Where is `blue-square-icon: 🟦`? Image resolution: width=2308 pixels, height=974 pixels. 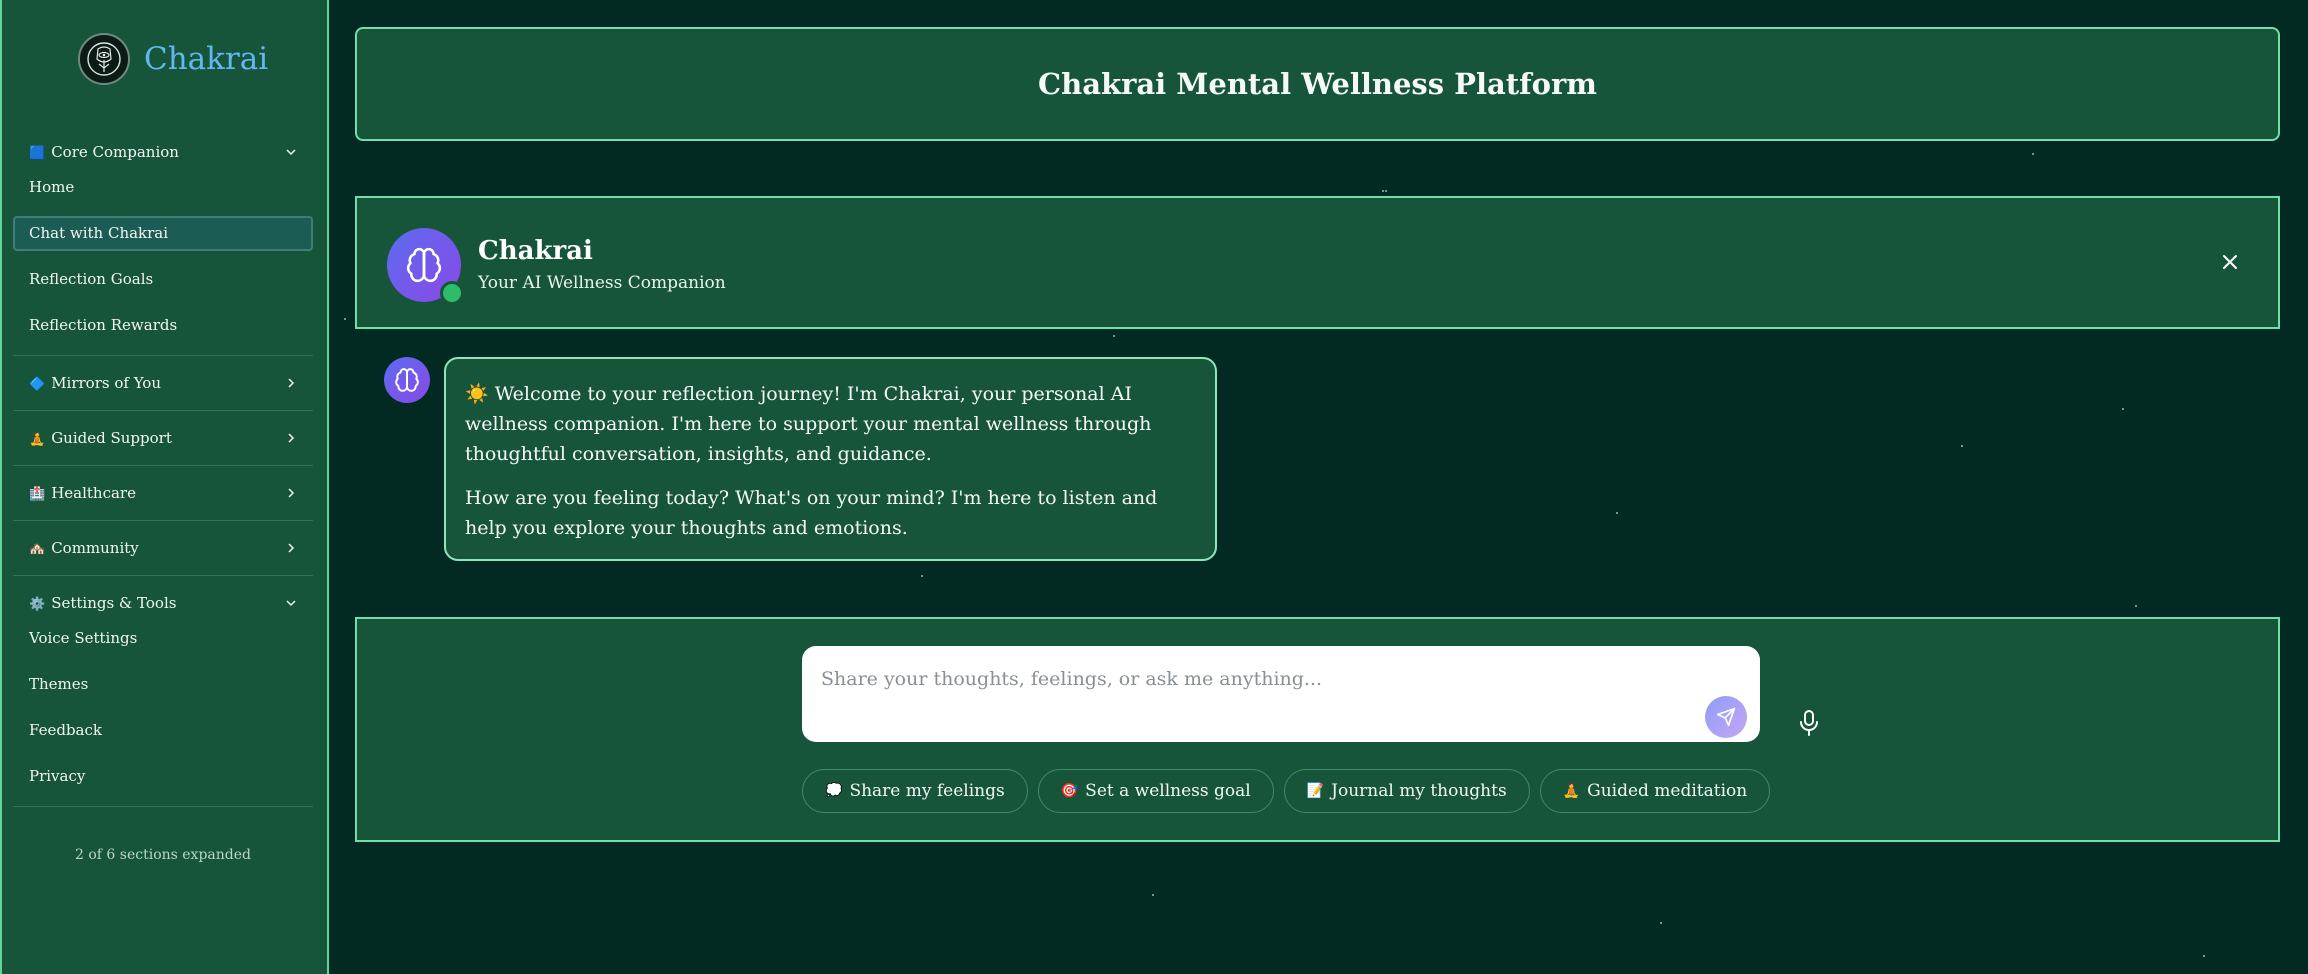
blue-square-icon: 🟦 is located at coordinates (37, 153).